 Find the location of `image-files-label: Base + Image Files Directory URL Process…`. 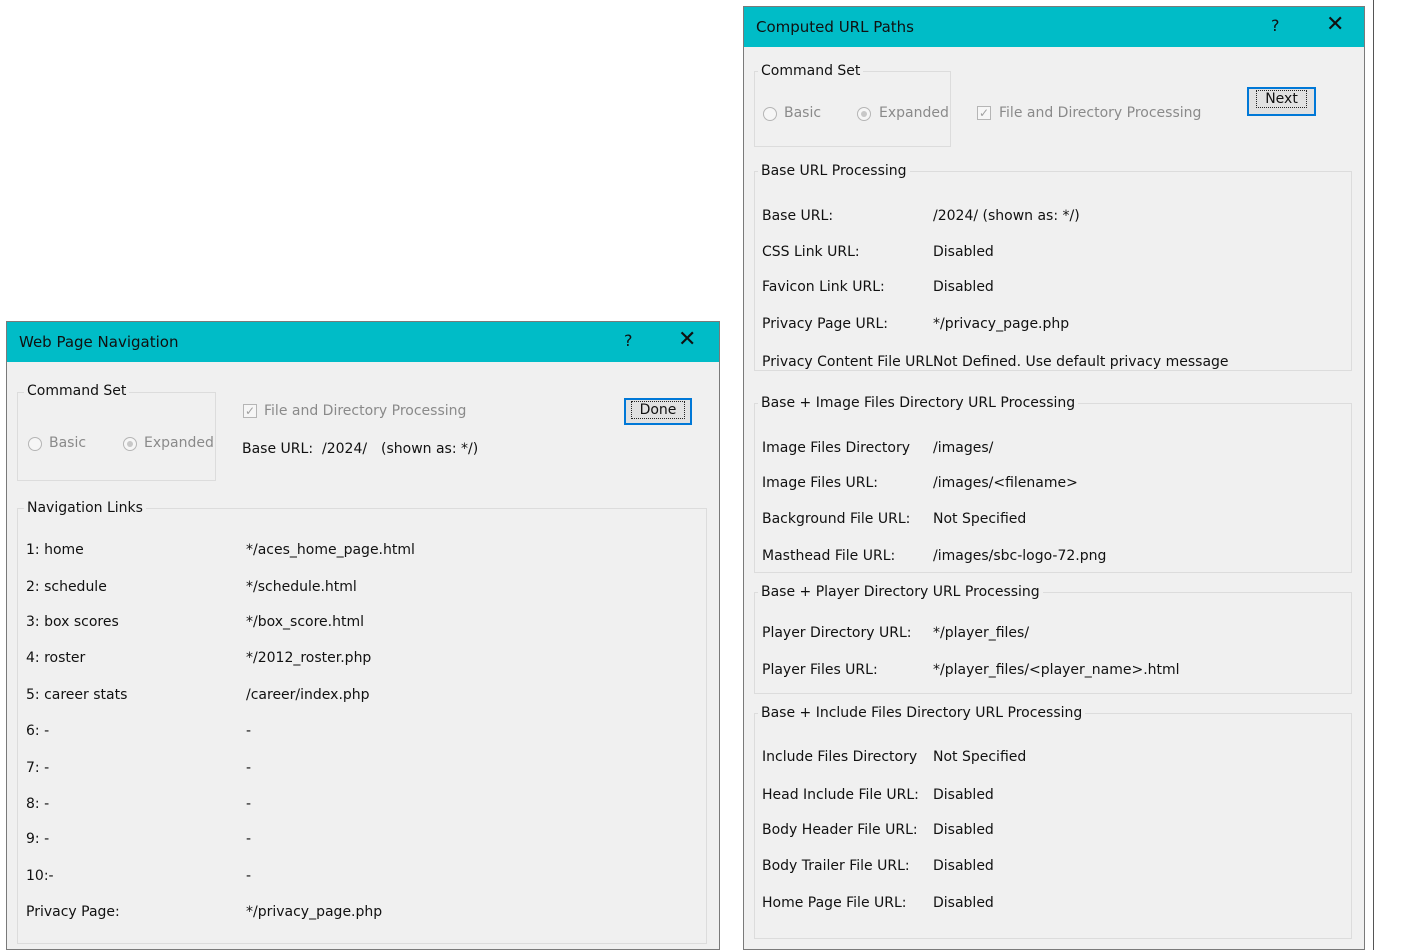

image-files-label: Base + Image Files Directory URL Process… is located at coordinates (918, 403).